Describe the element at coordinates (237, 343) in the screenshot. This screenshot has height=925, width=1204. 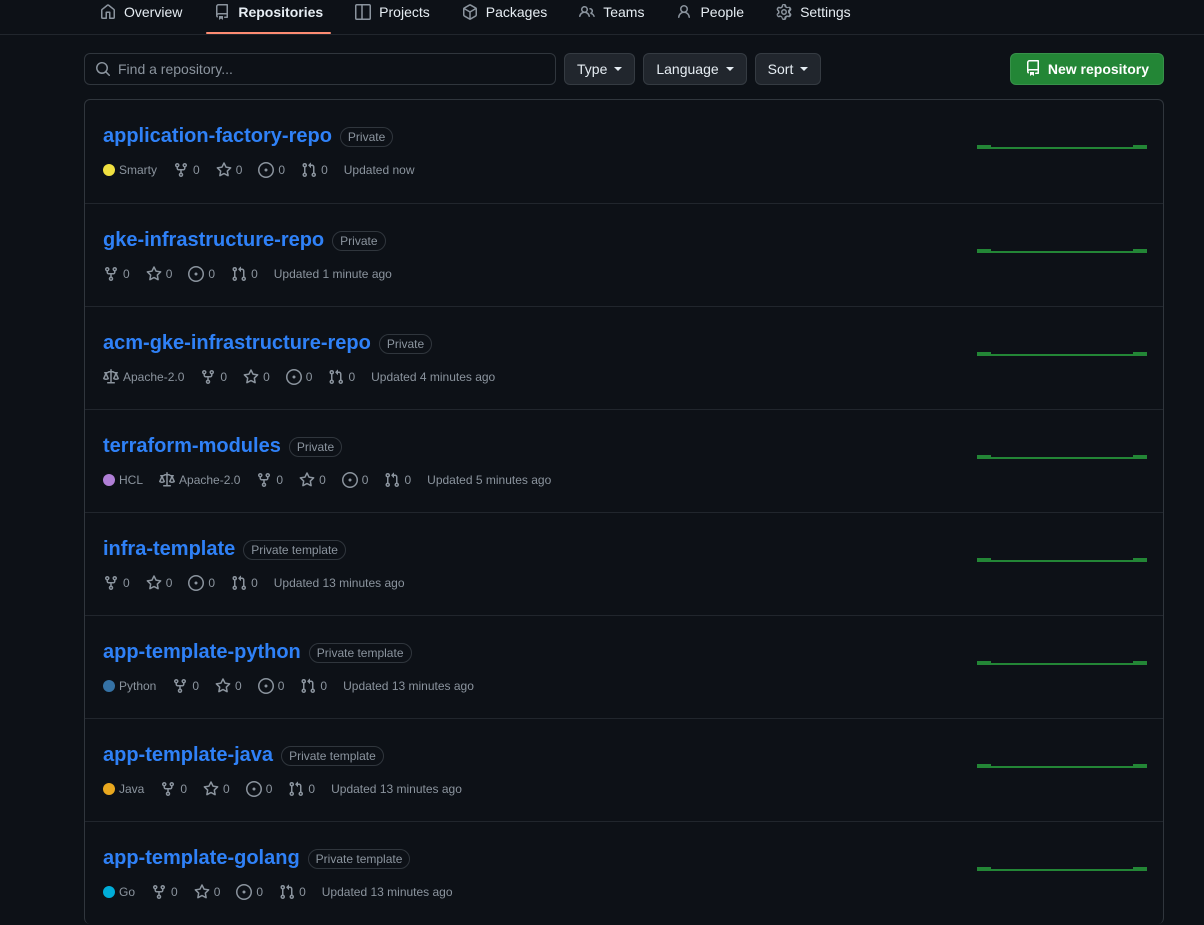
I see `repository-name-link: acm-gke-infrastructure-repo` at that location.